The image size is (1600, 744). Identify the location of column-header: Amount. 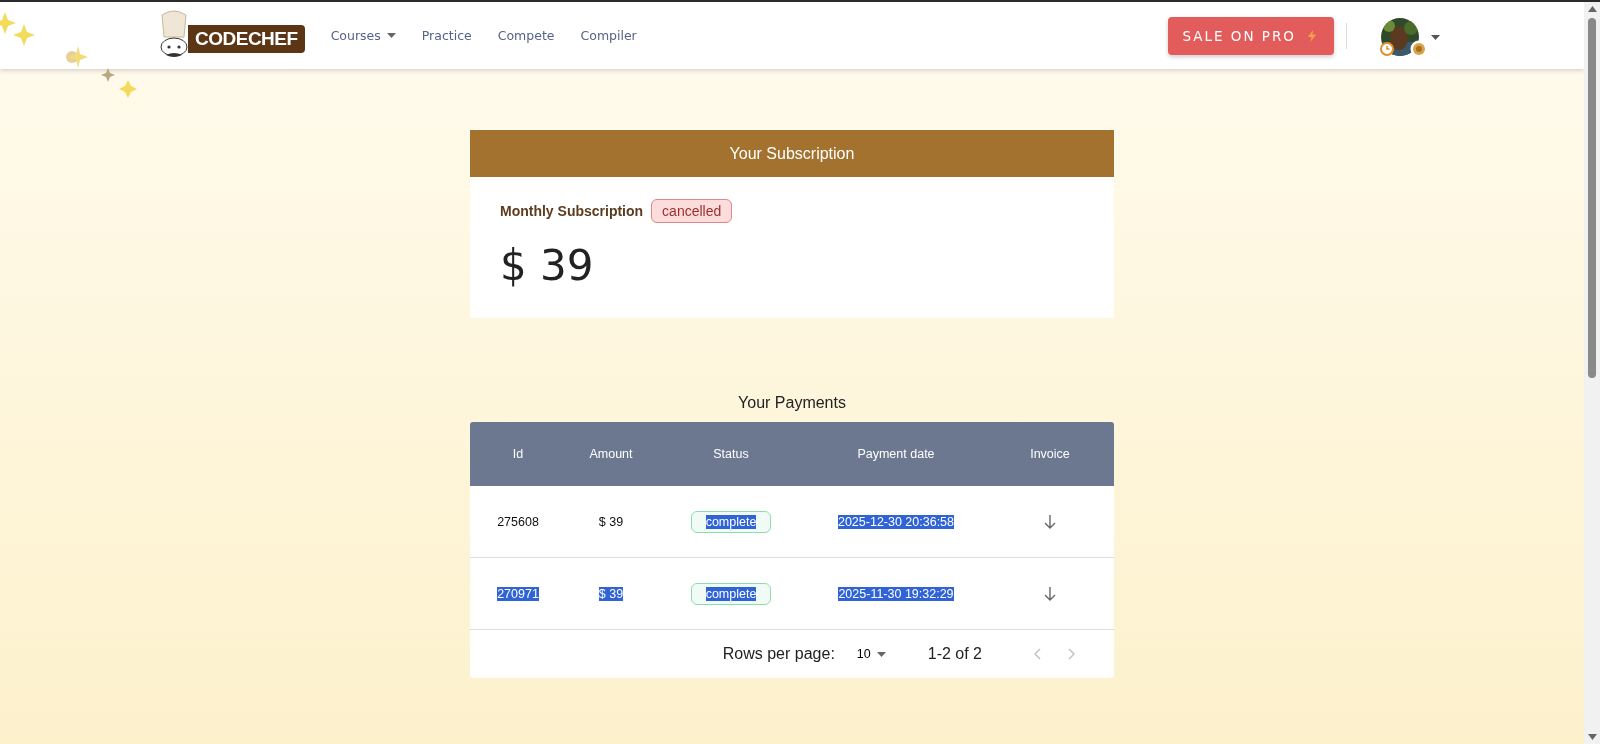
(611, 454).